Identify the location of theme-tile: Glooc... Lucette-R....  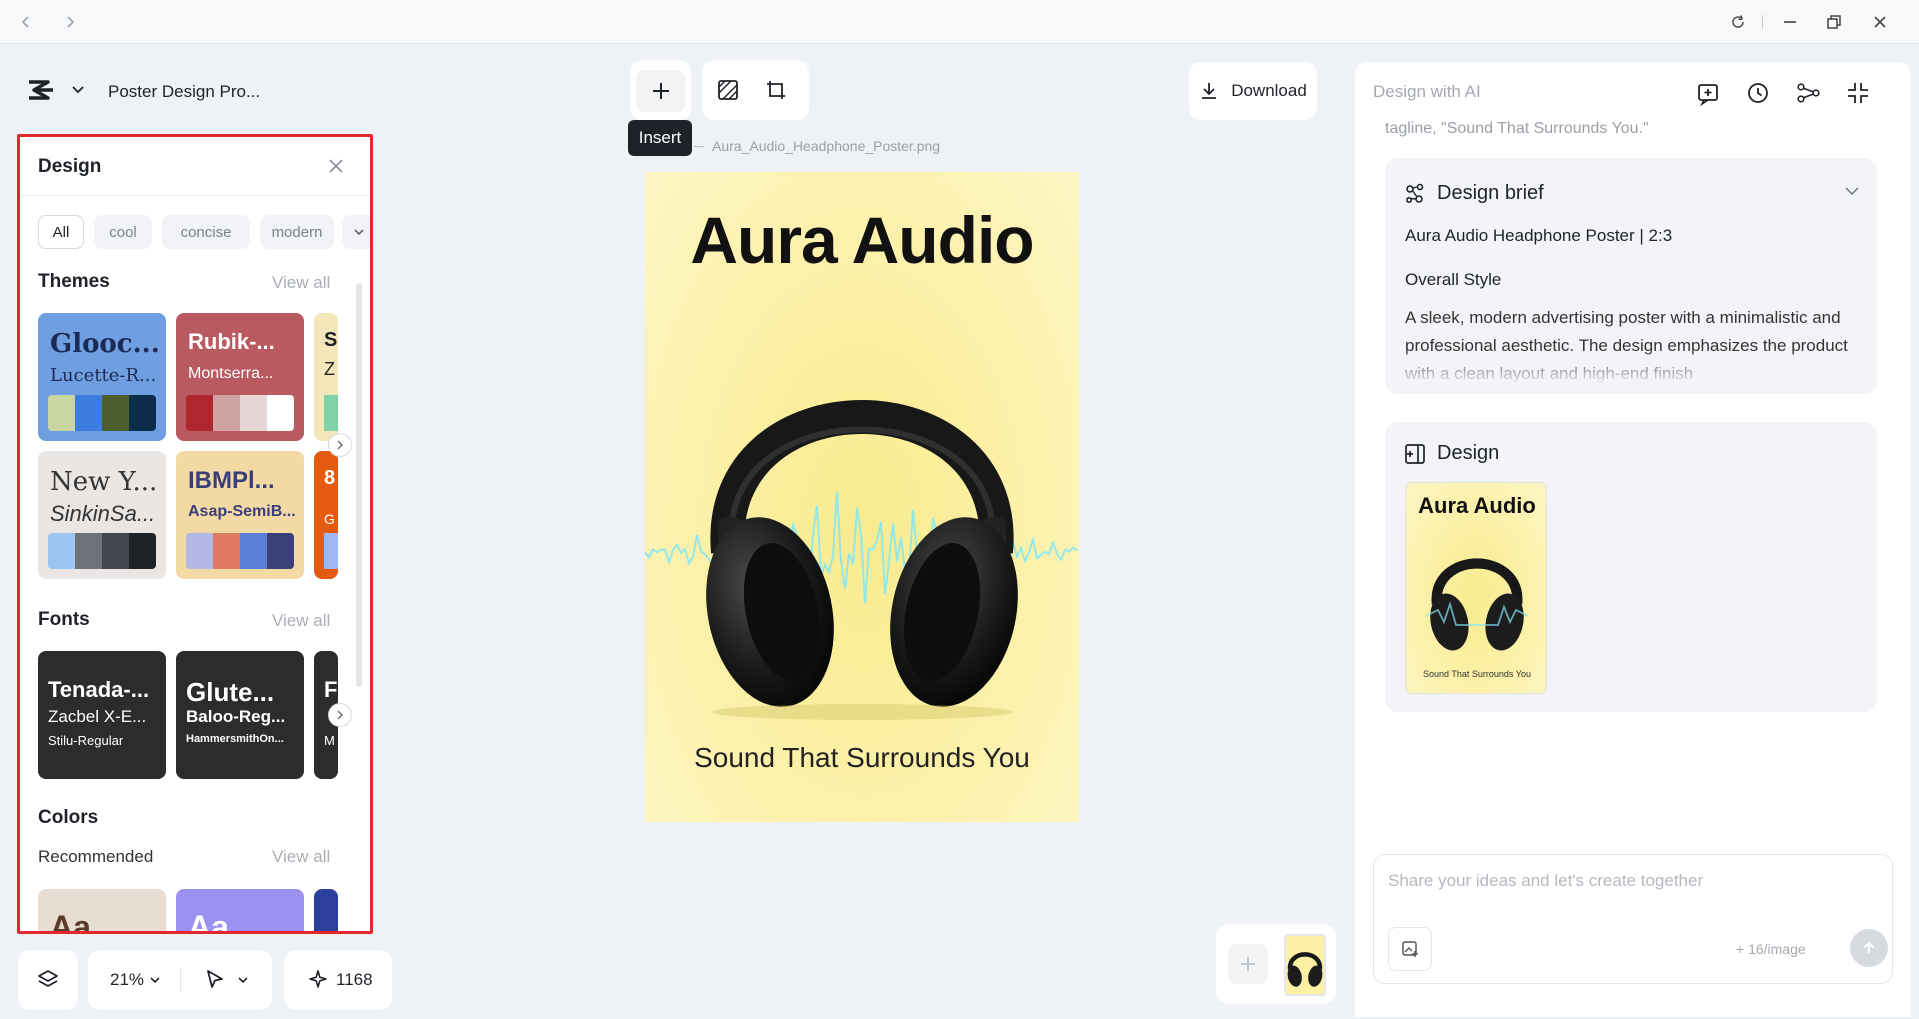
(102, 377).